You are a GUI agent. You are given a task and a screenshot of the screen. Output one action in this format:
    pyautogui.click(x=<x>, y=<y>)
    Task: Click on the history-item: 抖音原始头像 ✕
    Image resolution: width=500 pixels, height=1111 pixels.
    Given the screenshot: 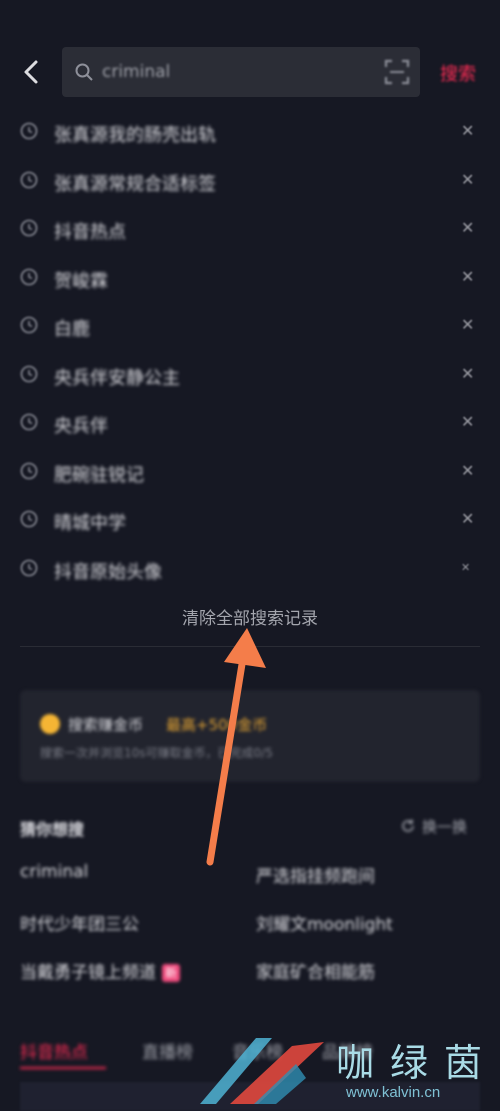 What is the action you would take?
    pyautogui.click(x=250, y=569)
    